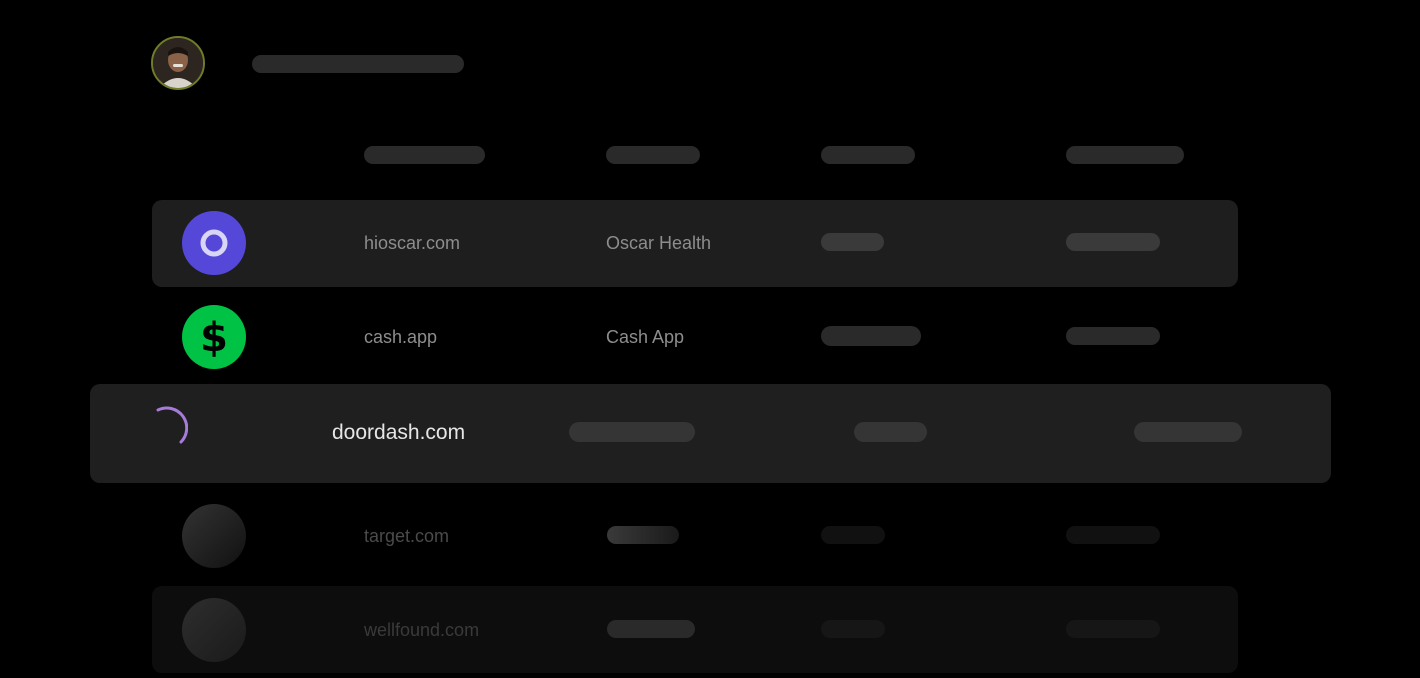 This screenshot has height=678, width=1420. What do you see at coordinates (399, 432) in the screenshot?
I see `row-domain: doordash.com` at bounding box center [399, 432].